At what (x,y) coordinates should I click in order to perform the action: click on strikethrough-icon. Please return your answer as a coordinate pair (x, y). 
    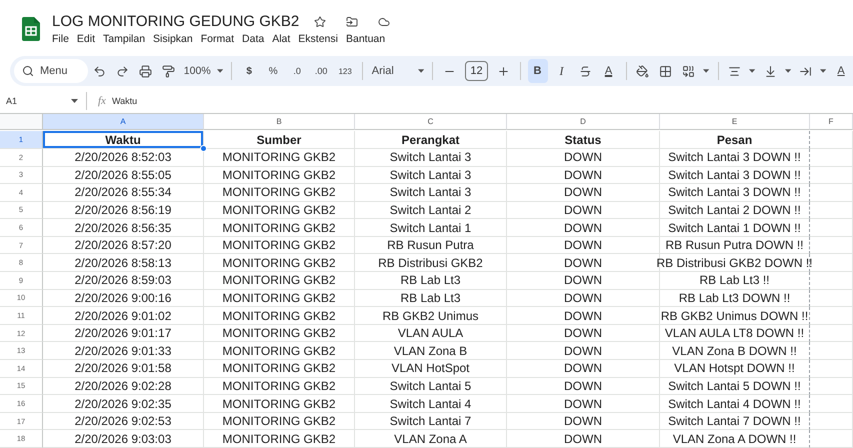
    Looking at the image, I should click on (585, 71).